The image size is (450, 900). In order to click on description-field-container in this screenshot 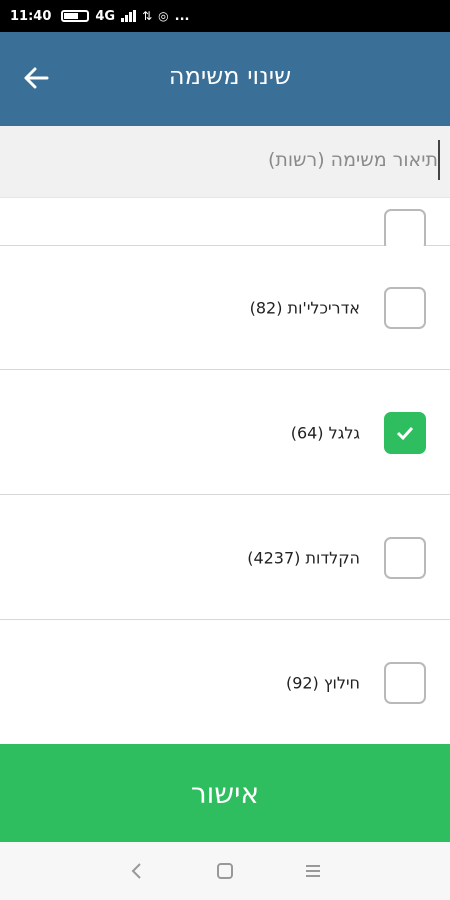, I will do `click(225, 162)`.